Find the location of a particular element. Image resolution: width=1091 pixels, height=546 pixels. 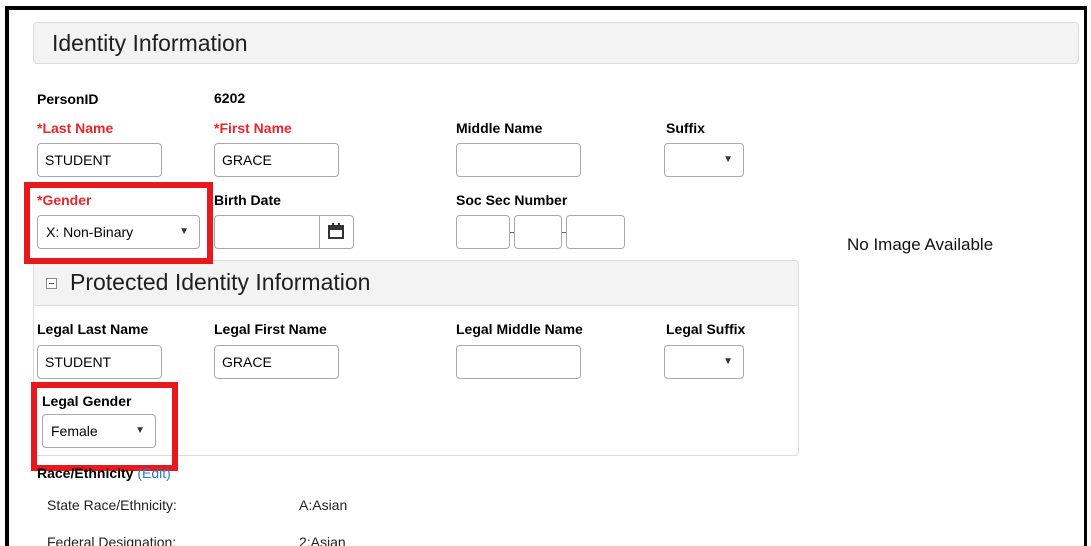

federal-designation-label: Federal Designation: is located at coordinates (112, 540).